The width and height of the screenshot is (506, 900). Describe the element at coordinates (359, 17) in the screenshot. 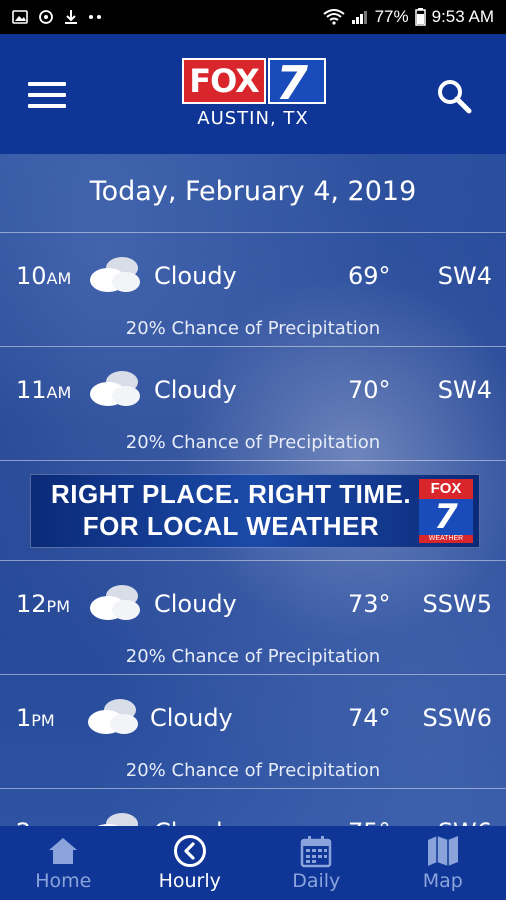

I see `signal-icon` at that location.